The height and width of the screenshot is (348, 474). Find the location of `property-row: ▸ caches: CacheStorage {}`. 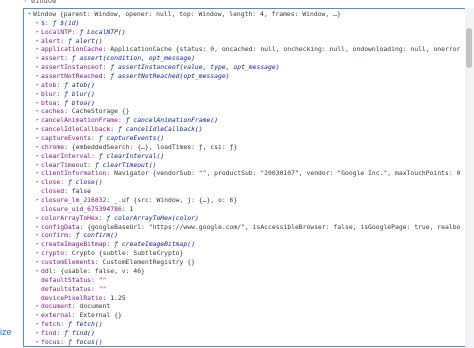

property-row: ▸ caches: CacheStorage {} is located at coordinates (242, 111).